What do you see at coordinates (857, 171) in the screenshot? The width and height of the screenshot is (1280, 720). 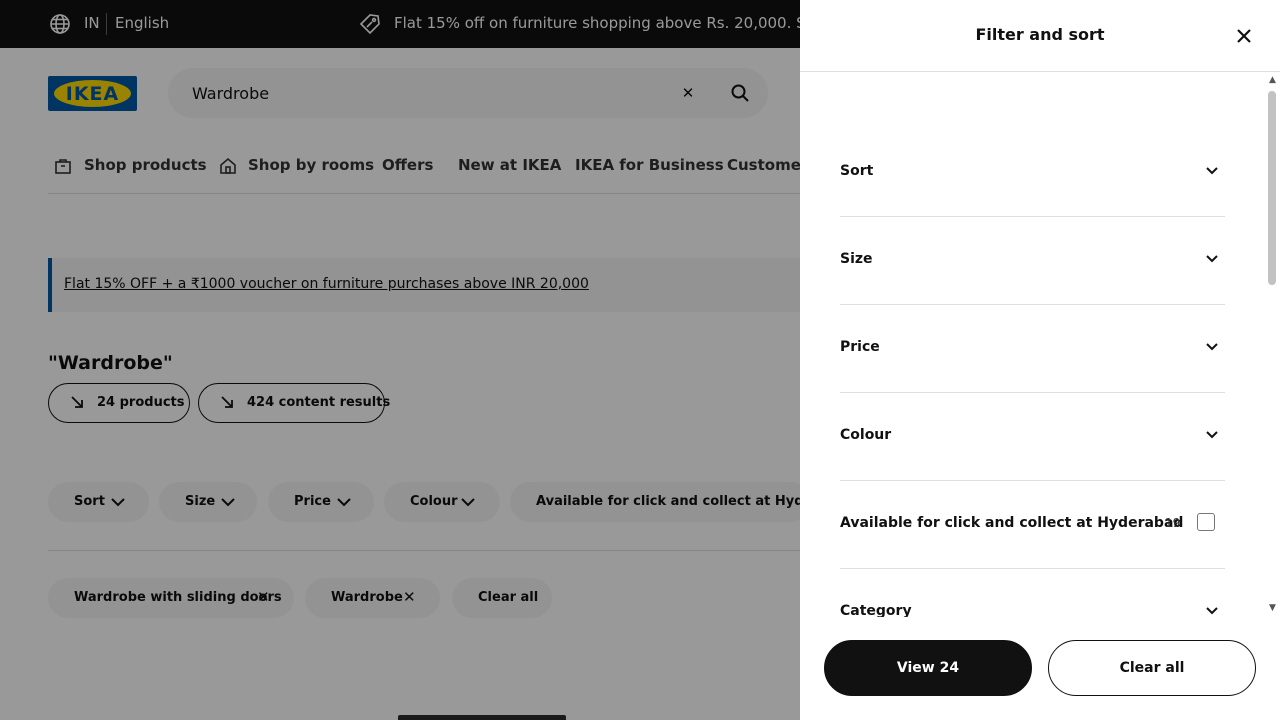 I see `filter-row-label: Sort` at bounding box center [857, 171].